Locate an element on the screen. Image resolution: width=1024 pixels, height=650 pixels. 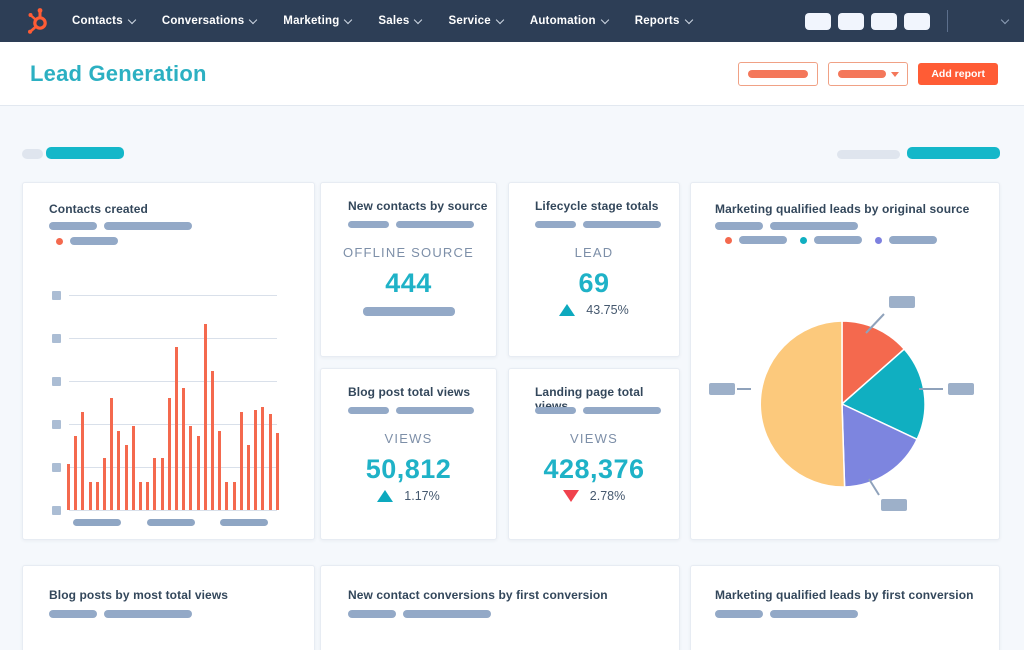
page-header: Lead Generation Add report is located at coordinates (512, 74).